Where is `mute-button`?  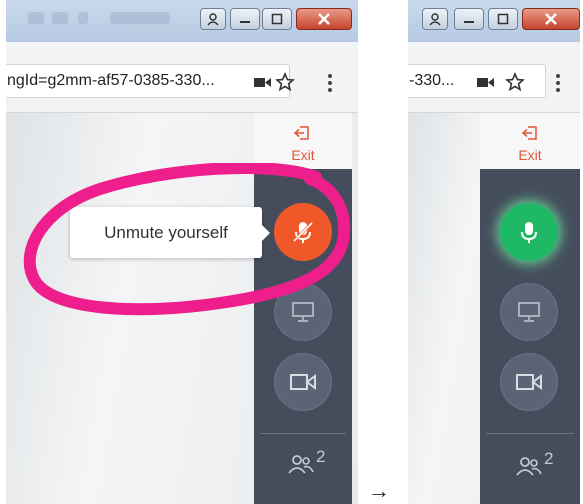
mute-button is located at coordinates (529, 232).